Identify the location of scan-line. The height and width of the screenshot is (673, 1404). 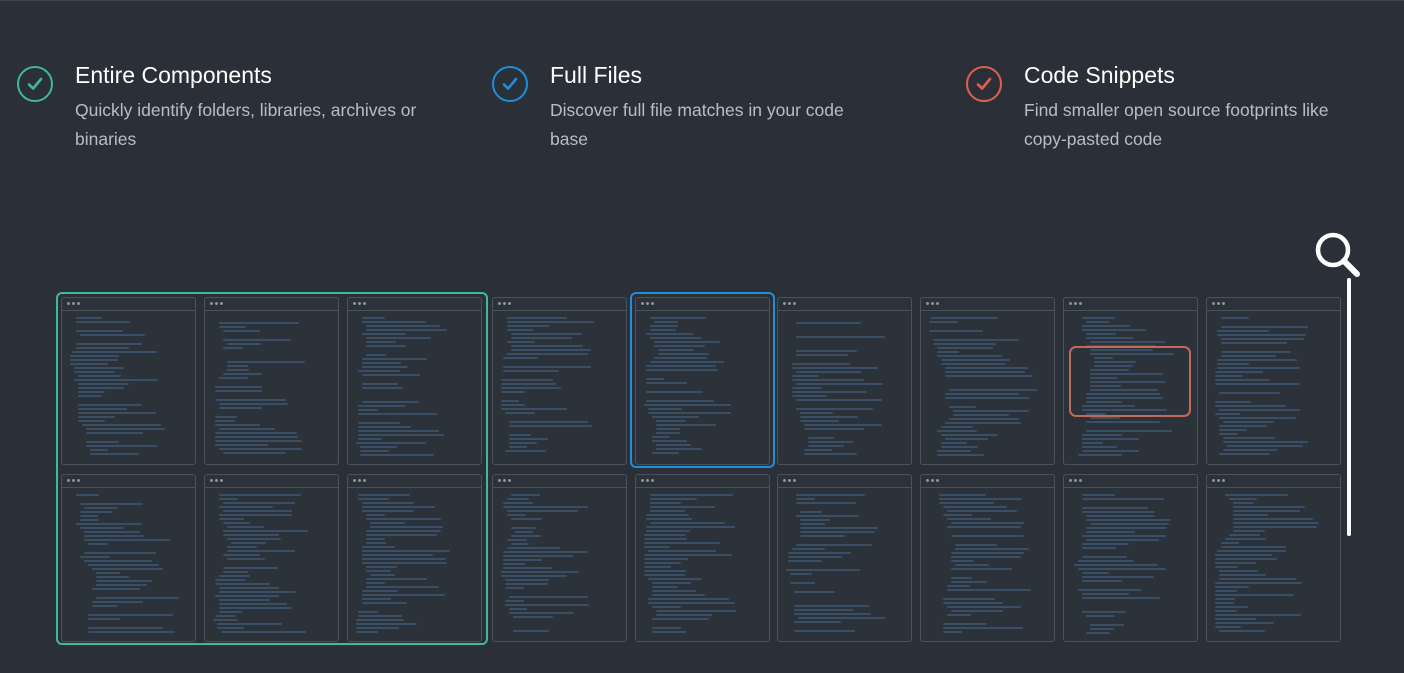
(1349, 407).